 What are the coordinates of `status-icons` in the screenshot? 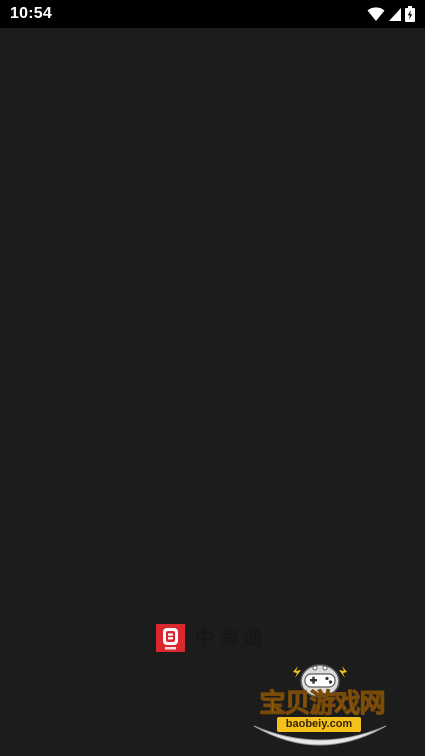 It's located at (391, 14).